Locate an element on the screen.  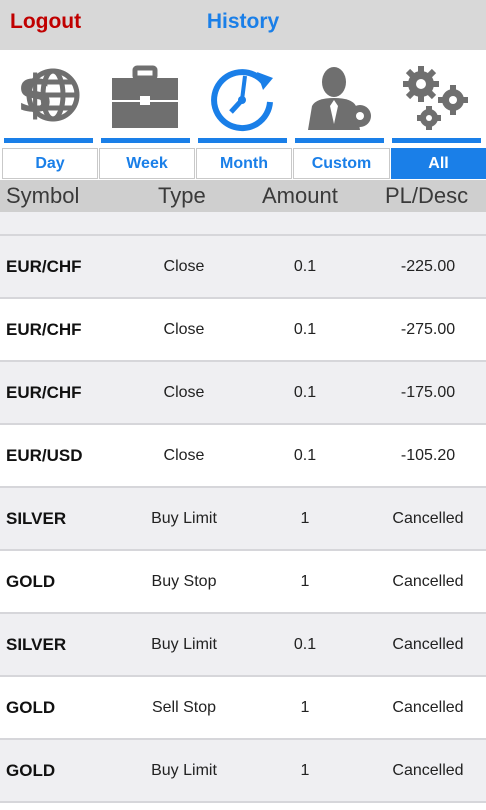
table-row: GOLD Sell Stop 1 Cancelled is located at coordinates (243, 708).